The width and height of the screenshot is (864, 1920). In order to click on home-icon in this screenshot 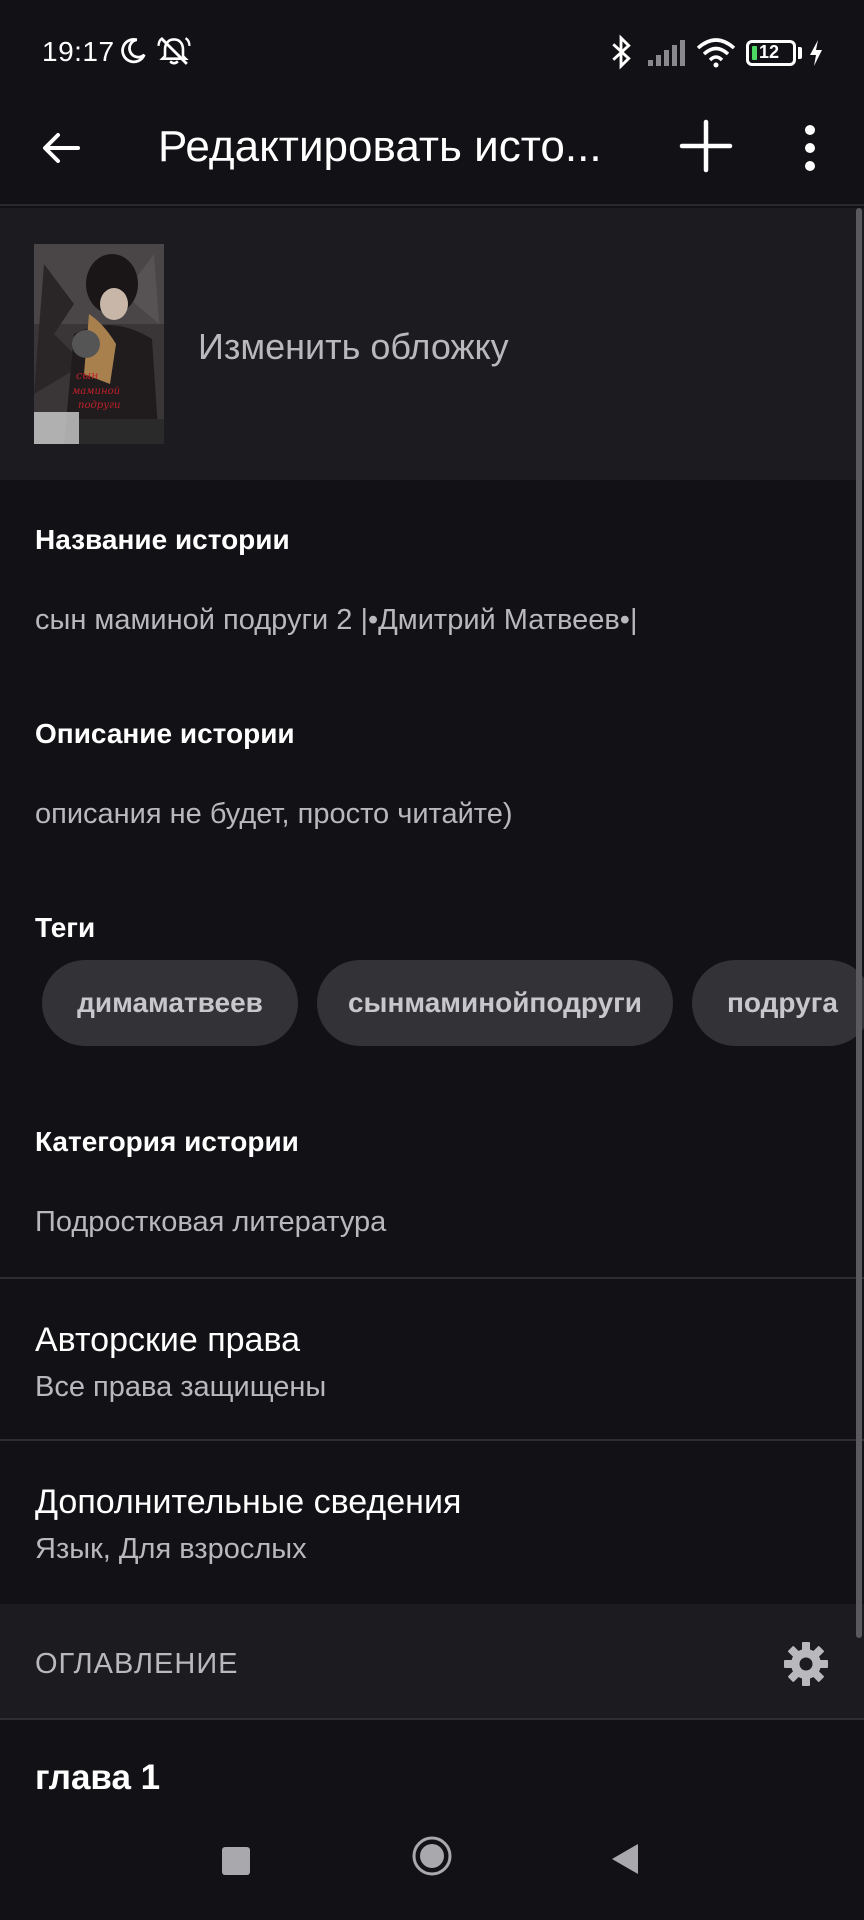, I will do `click(432, 1856)`.